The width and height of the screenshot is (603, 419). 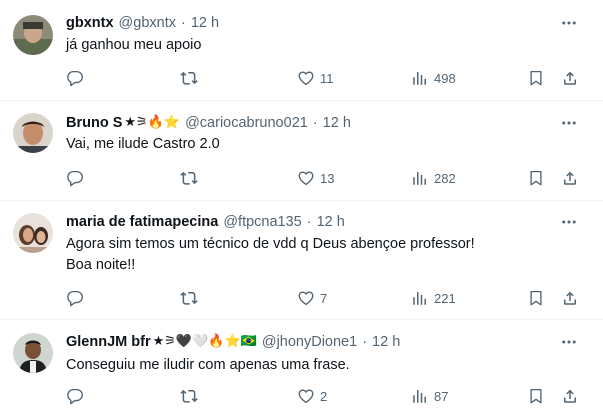 What do you see at coordinates (429, 396) in the screenshot?
I see `views-button: 87` at bounding box center [429, 396].